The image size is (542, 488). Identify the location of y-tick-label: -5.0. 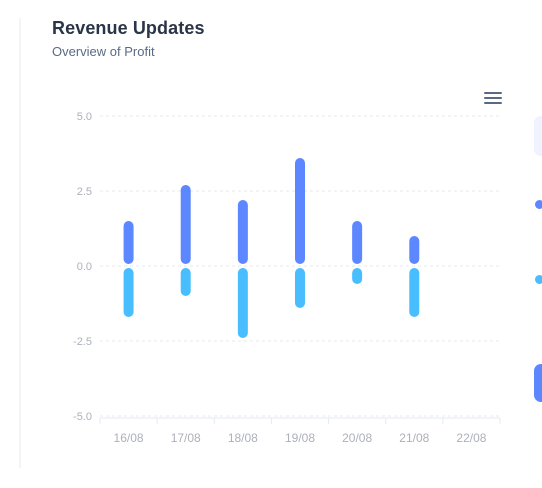
(82, 417).